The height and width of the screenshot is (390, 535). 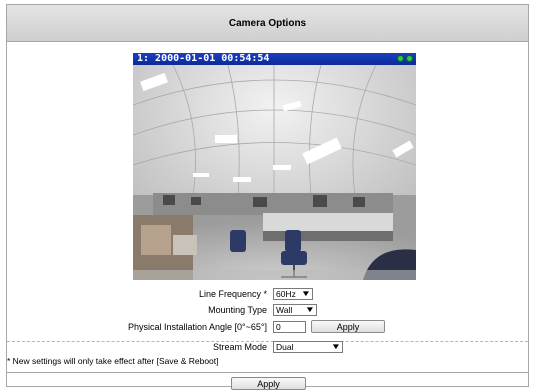 What do you see at coordinates (237, 310) in the screenshot?
I see `mounting-type-label: Mounting Type` at bounding box center [237, 310].